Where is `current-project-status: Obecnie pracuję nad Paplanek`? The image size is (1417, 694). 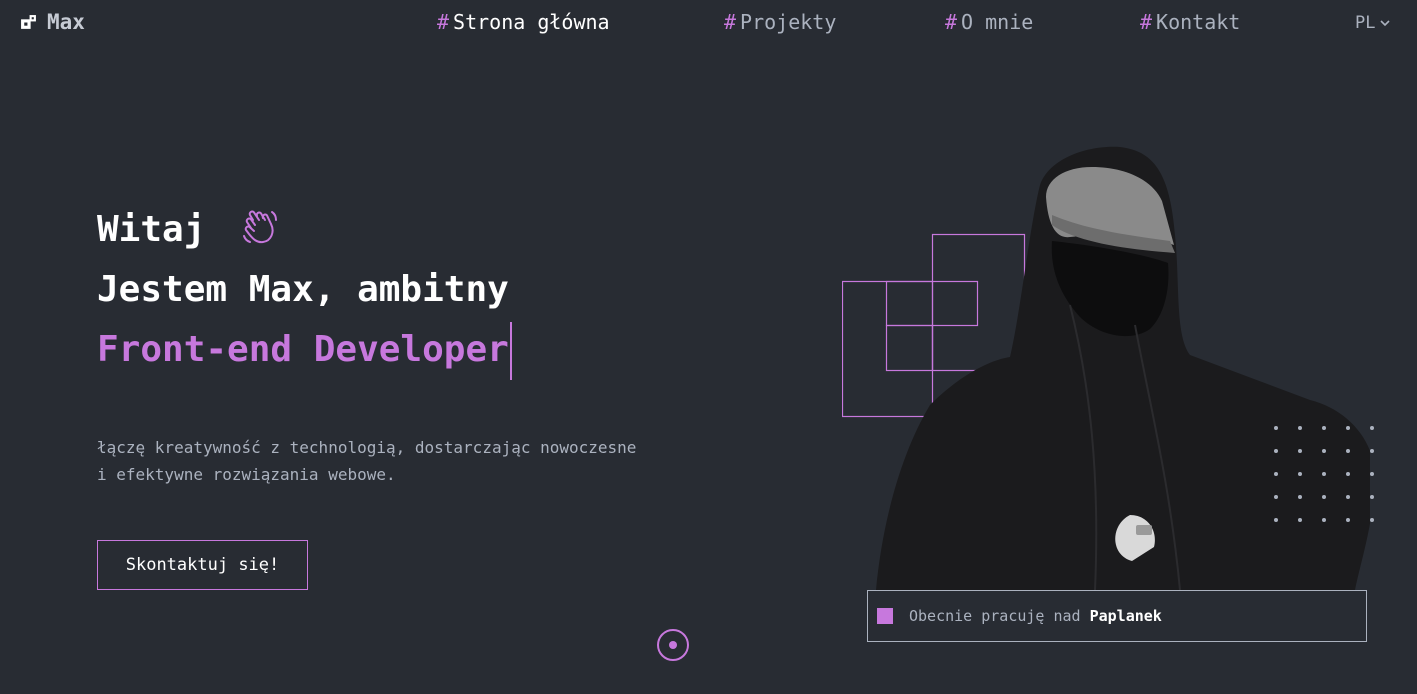
current-project-status: Obecnie pracuję nad Paplanek is located at coordinates (1117, 616).